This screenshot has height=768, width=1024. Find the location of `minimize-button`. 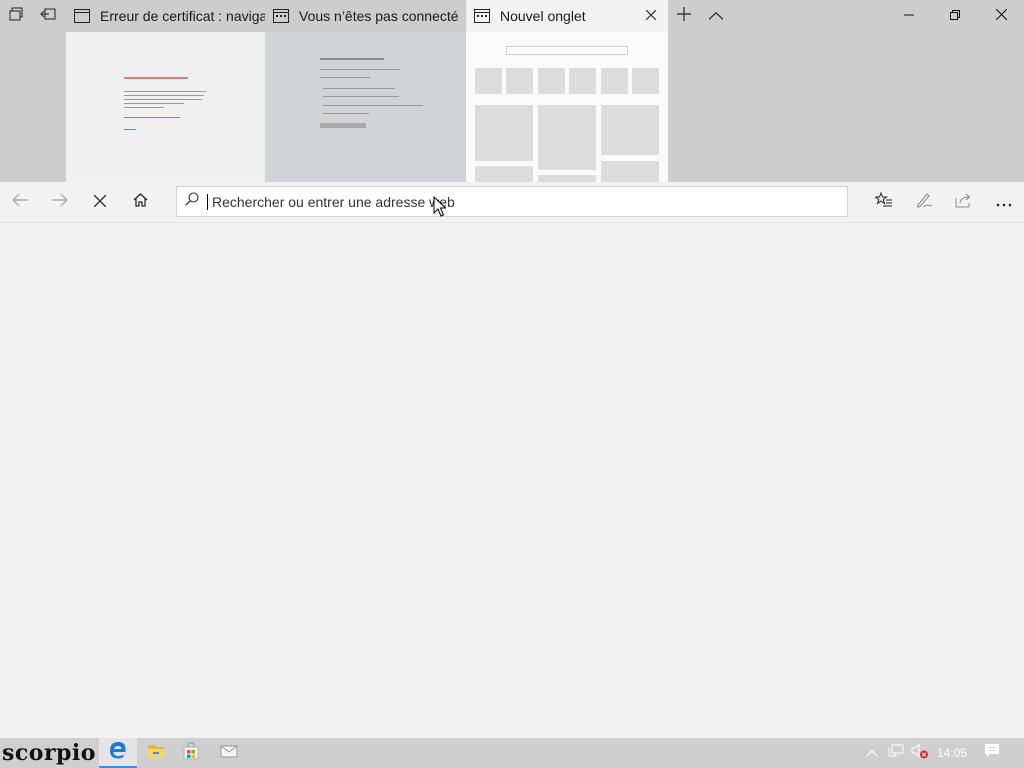

minimize-button is located at coordinates (909, 16).